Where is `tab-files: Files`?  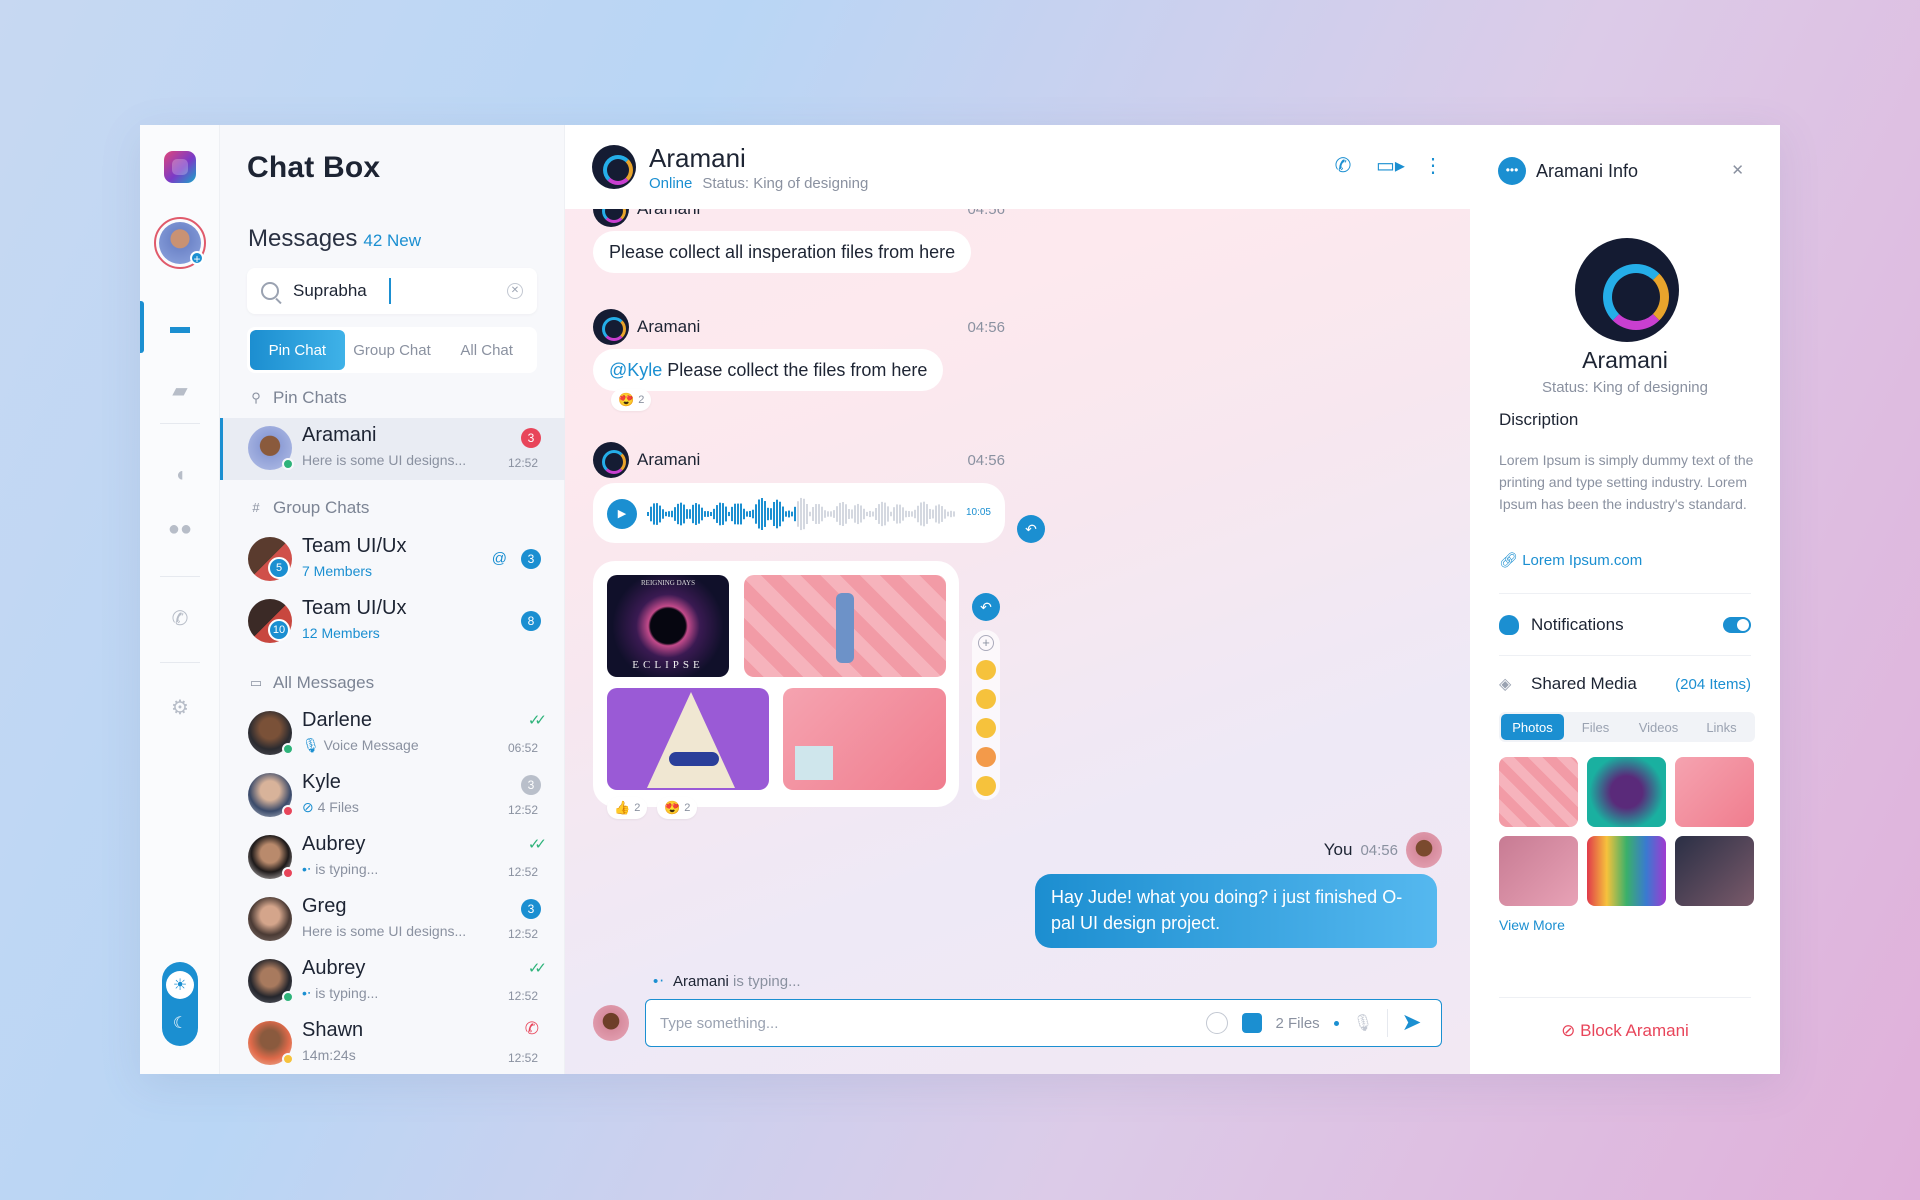
tab-files: Files is located at coordinates (1595, 727).